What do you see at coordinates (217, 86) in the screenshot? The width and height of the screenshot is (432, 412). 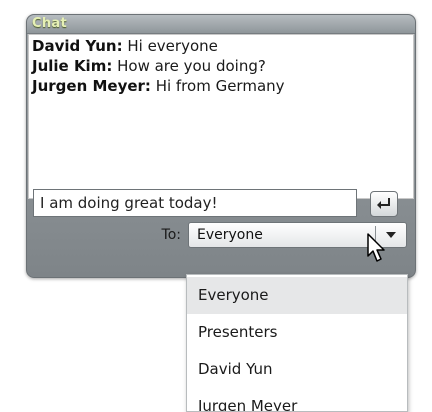 I see `message-text: Hi from Germany` at bounding box center [217, 86].